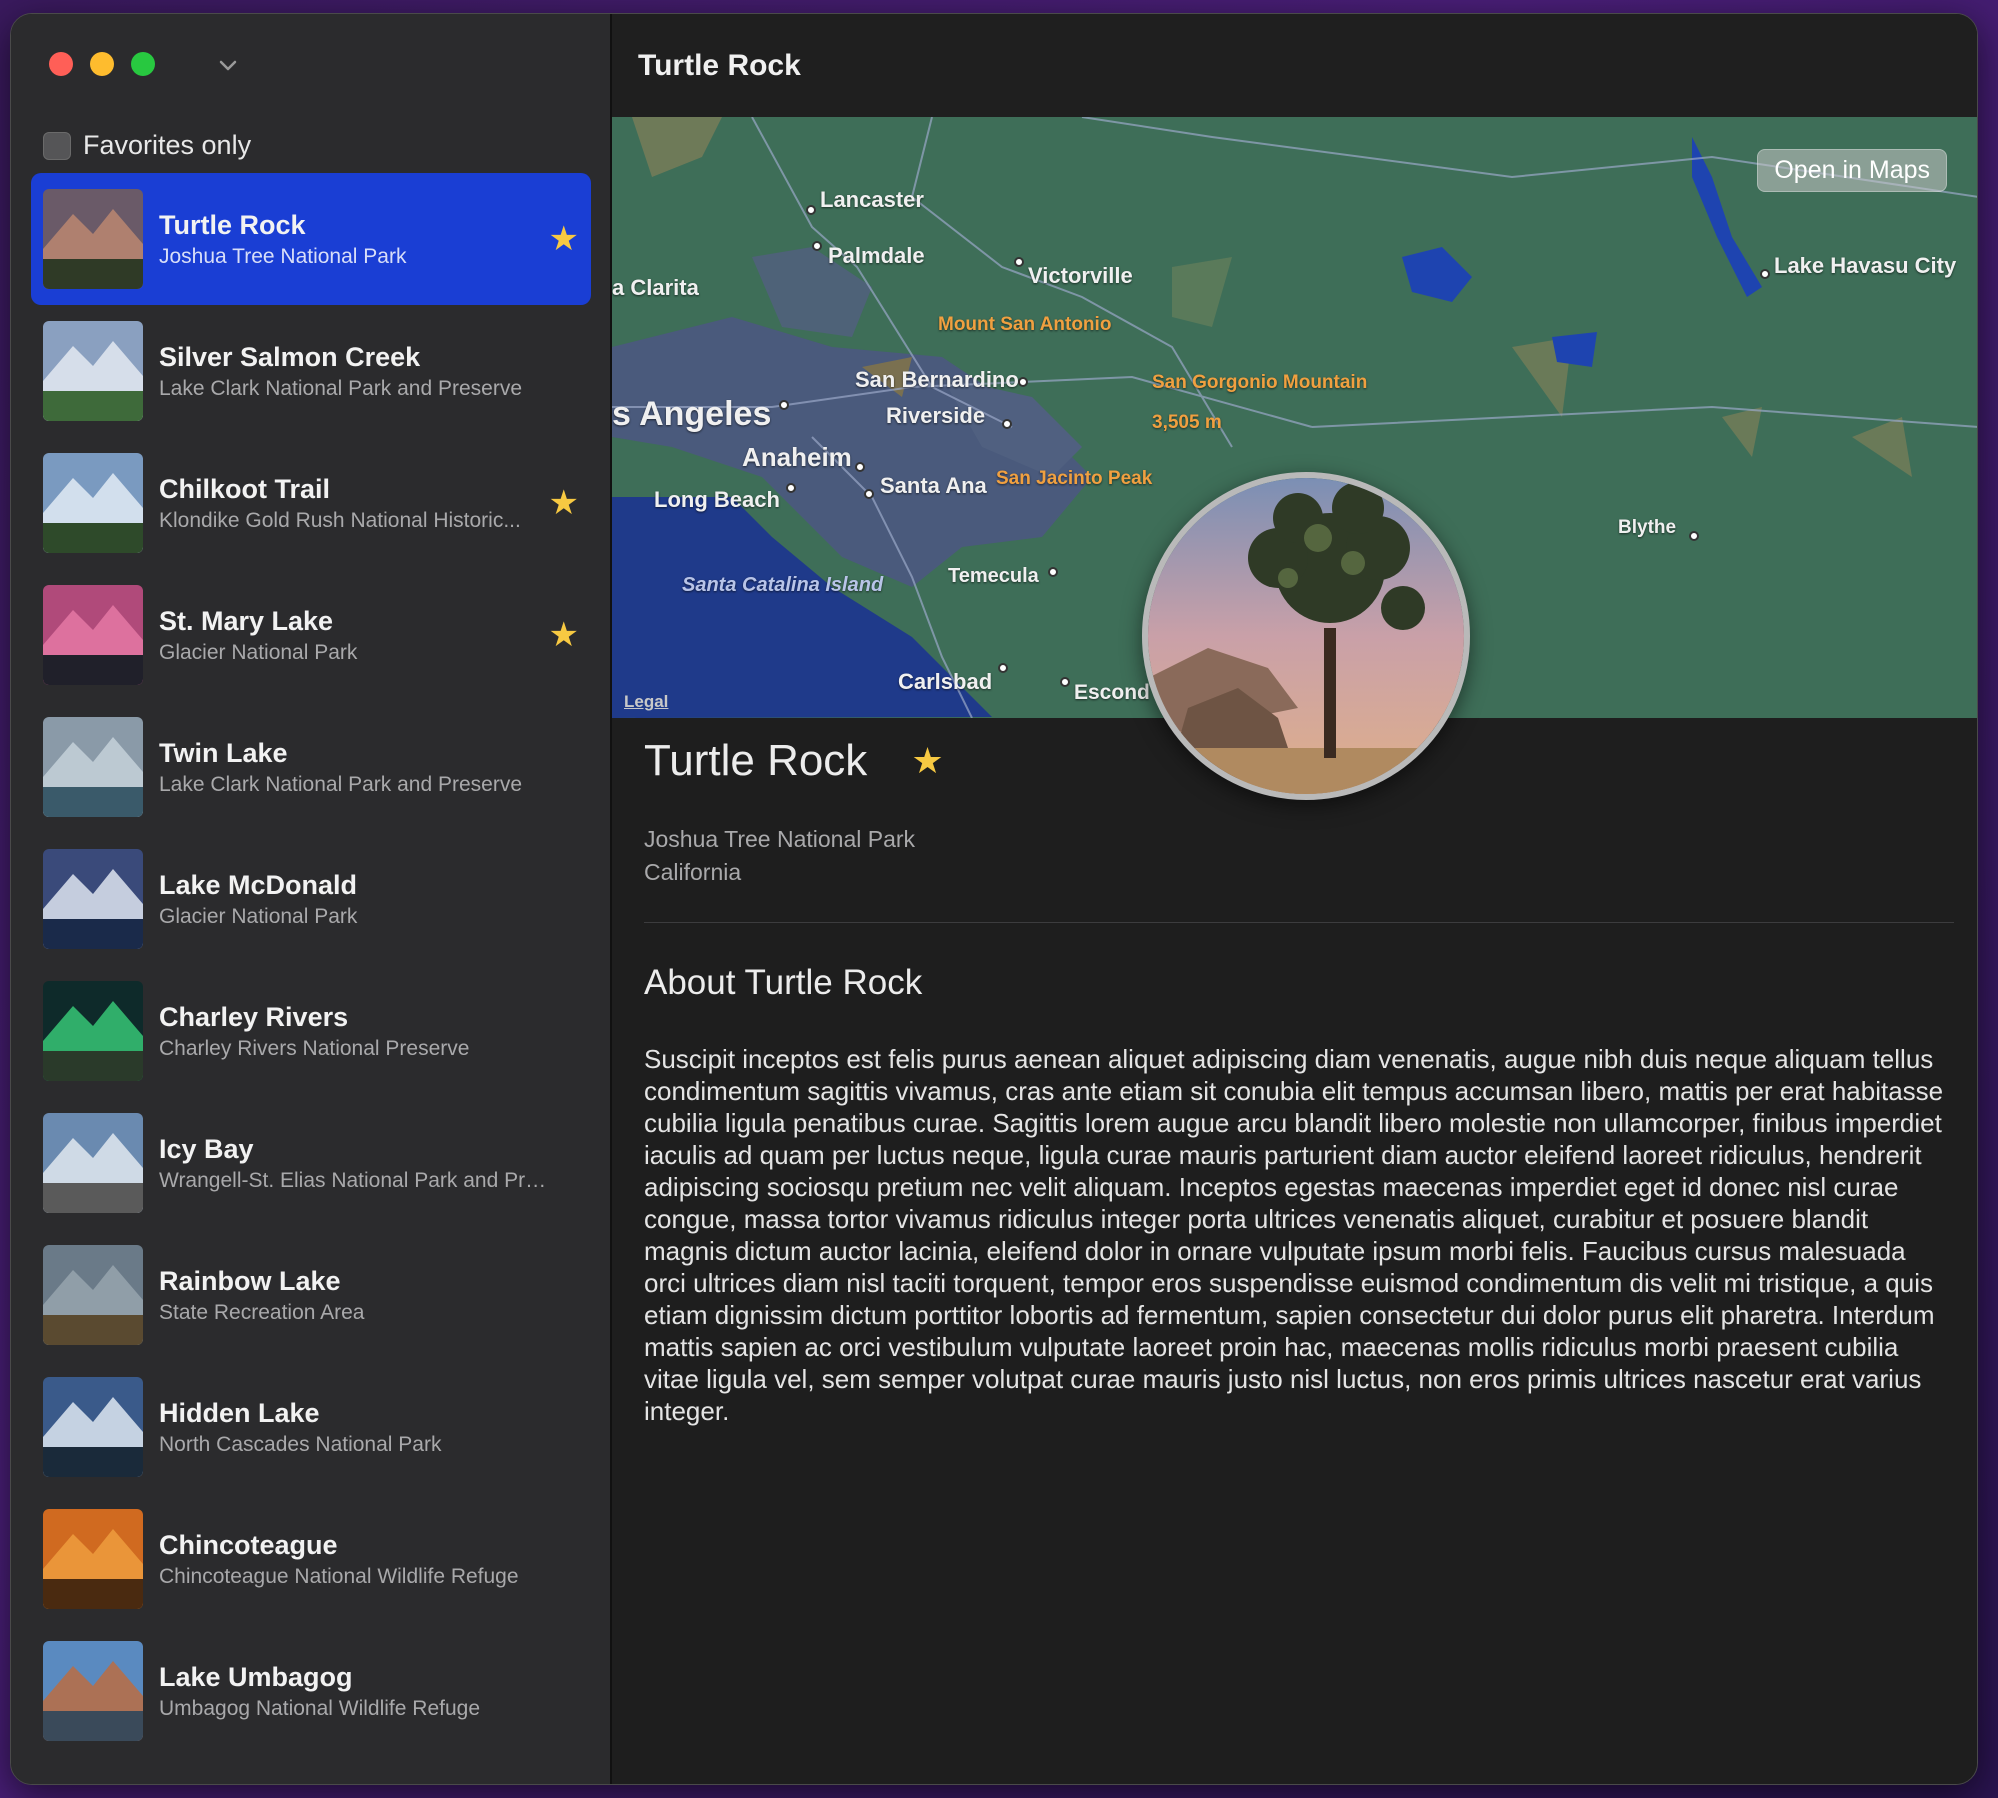 The image size is (1998, 1798). Describe the element at coordinates (1187, 422) in the screenshot. I see `map-label-san-gorgonio-elevation: 3,505 m` at that location.